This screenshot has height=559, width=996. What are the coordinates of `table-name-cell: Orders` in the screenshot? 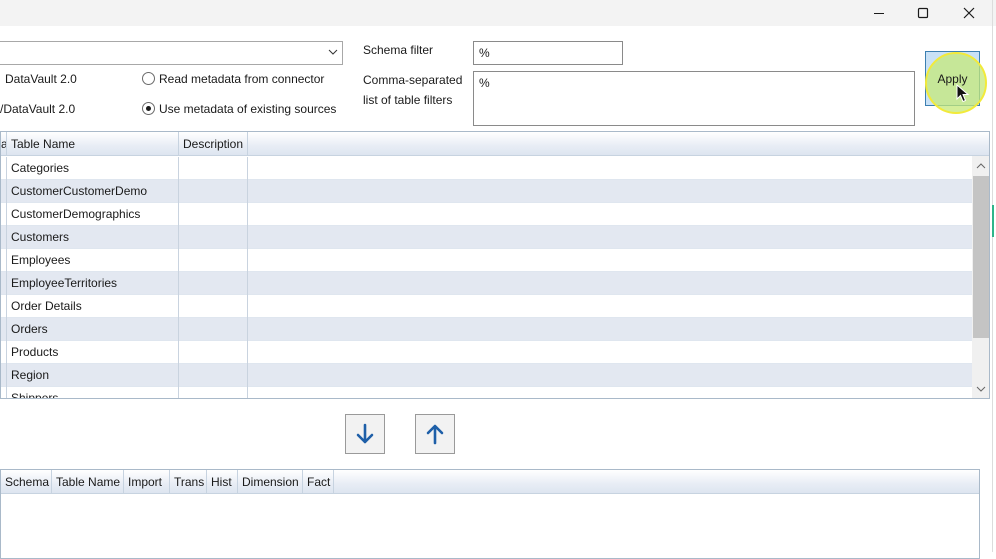 It's located at (93, 329).